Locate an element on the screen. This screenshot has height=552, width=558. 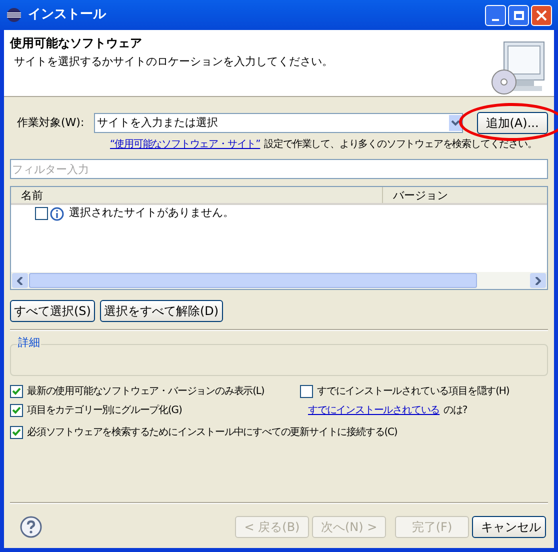
installed-hint-text: のは? is located at coordinates (456, 411).